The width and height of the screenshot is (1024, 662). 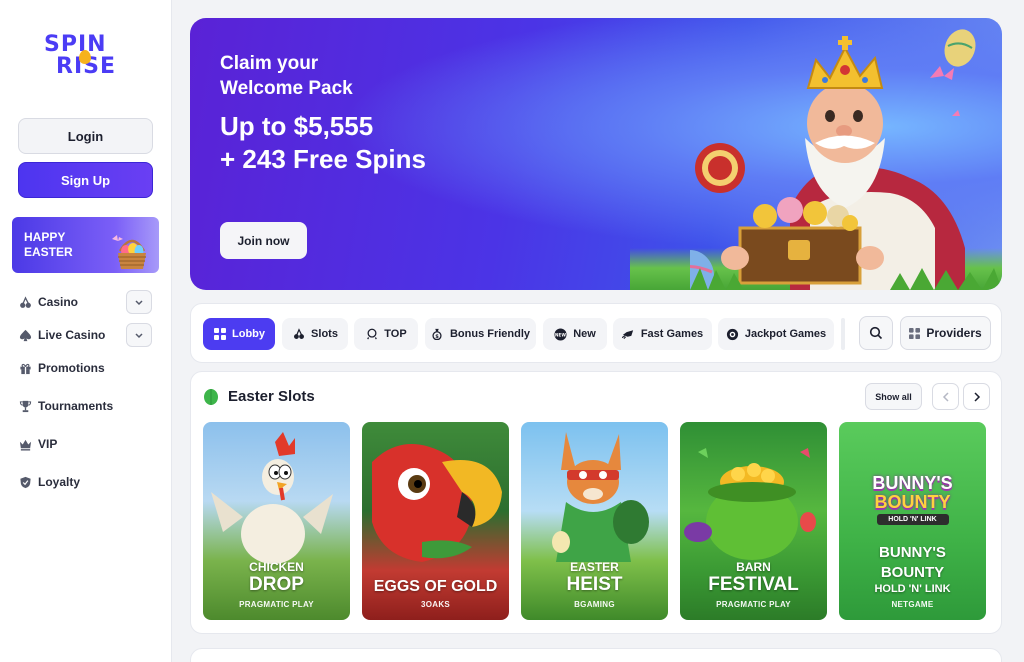 I want to click on casino-expand-button, so click(x=139, y=302).